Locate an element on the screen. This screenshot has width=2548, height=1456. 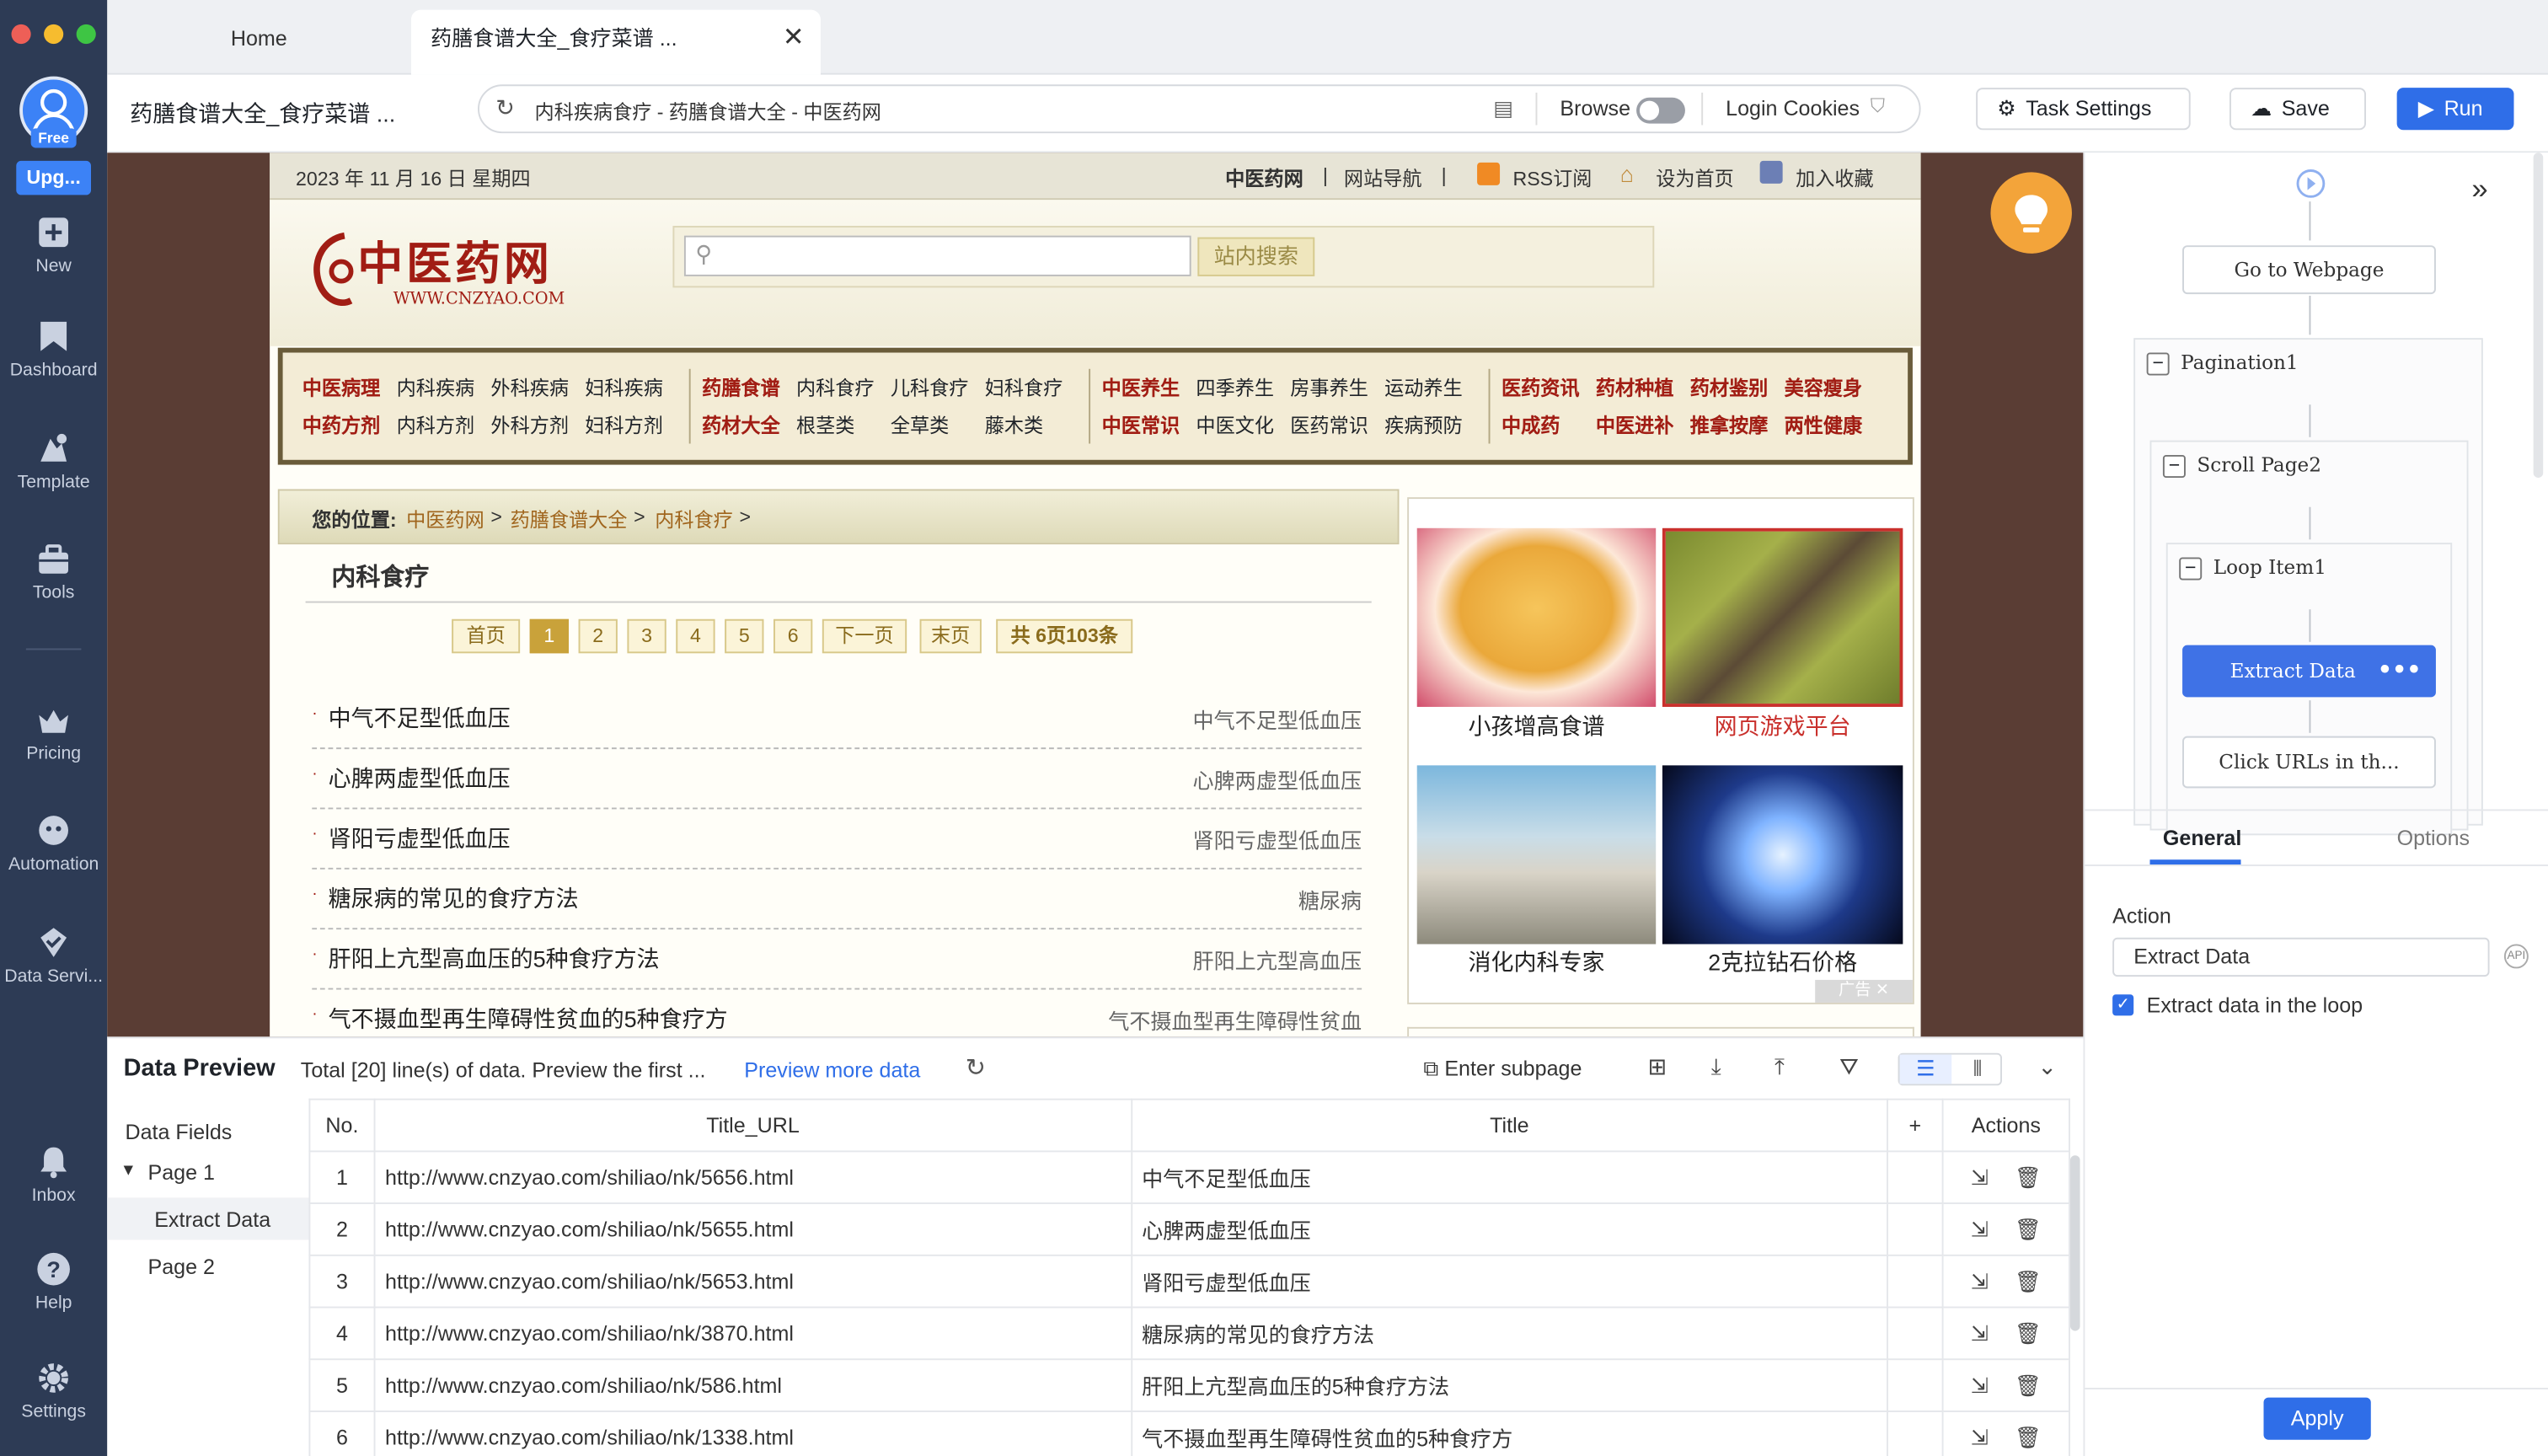
sidebar-item-template: Template is located at coordinates (53, 461).